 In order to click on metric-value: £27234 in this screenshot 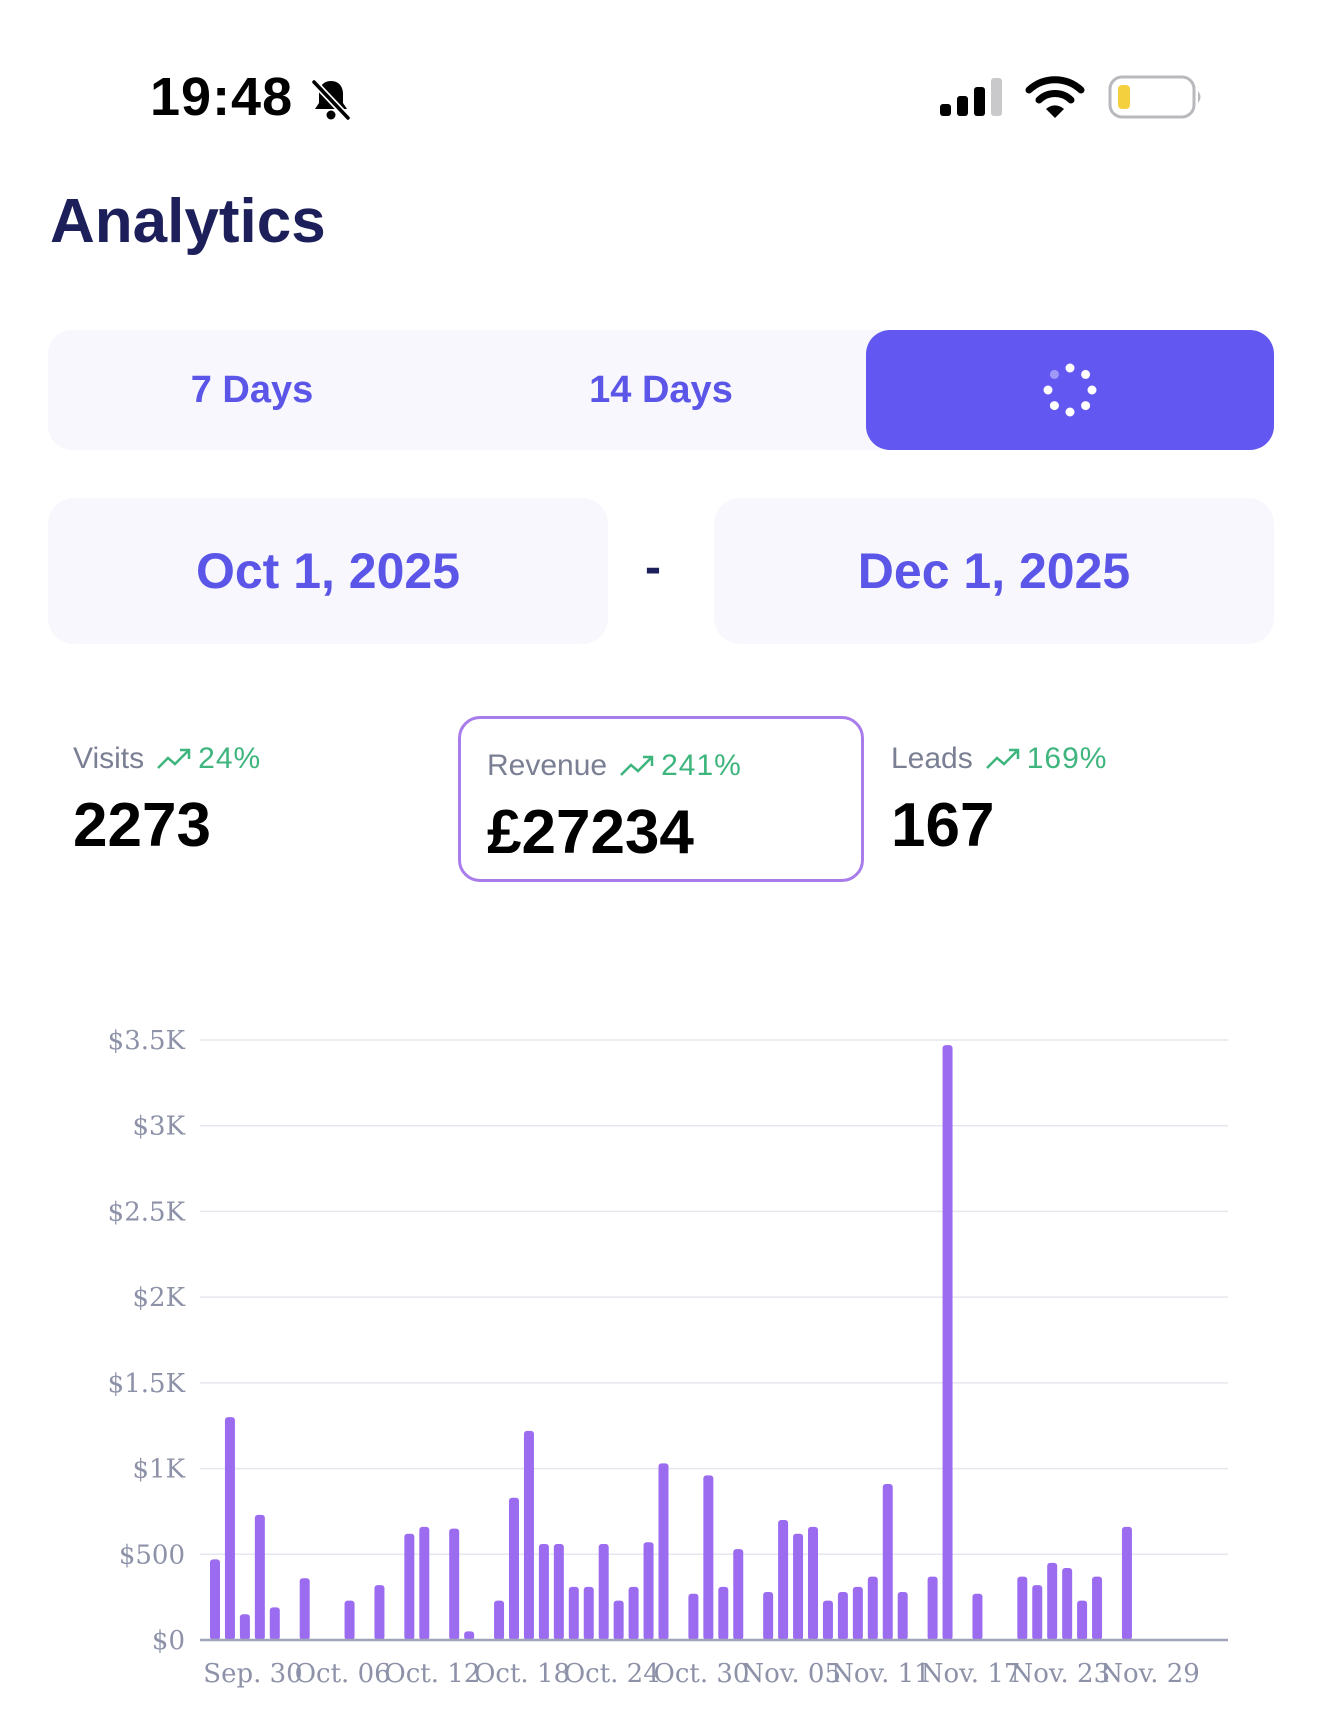, I will do `click(590, 832)`.